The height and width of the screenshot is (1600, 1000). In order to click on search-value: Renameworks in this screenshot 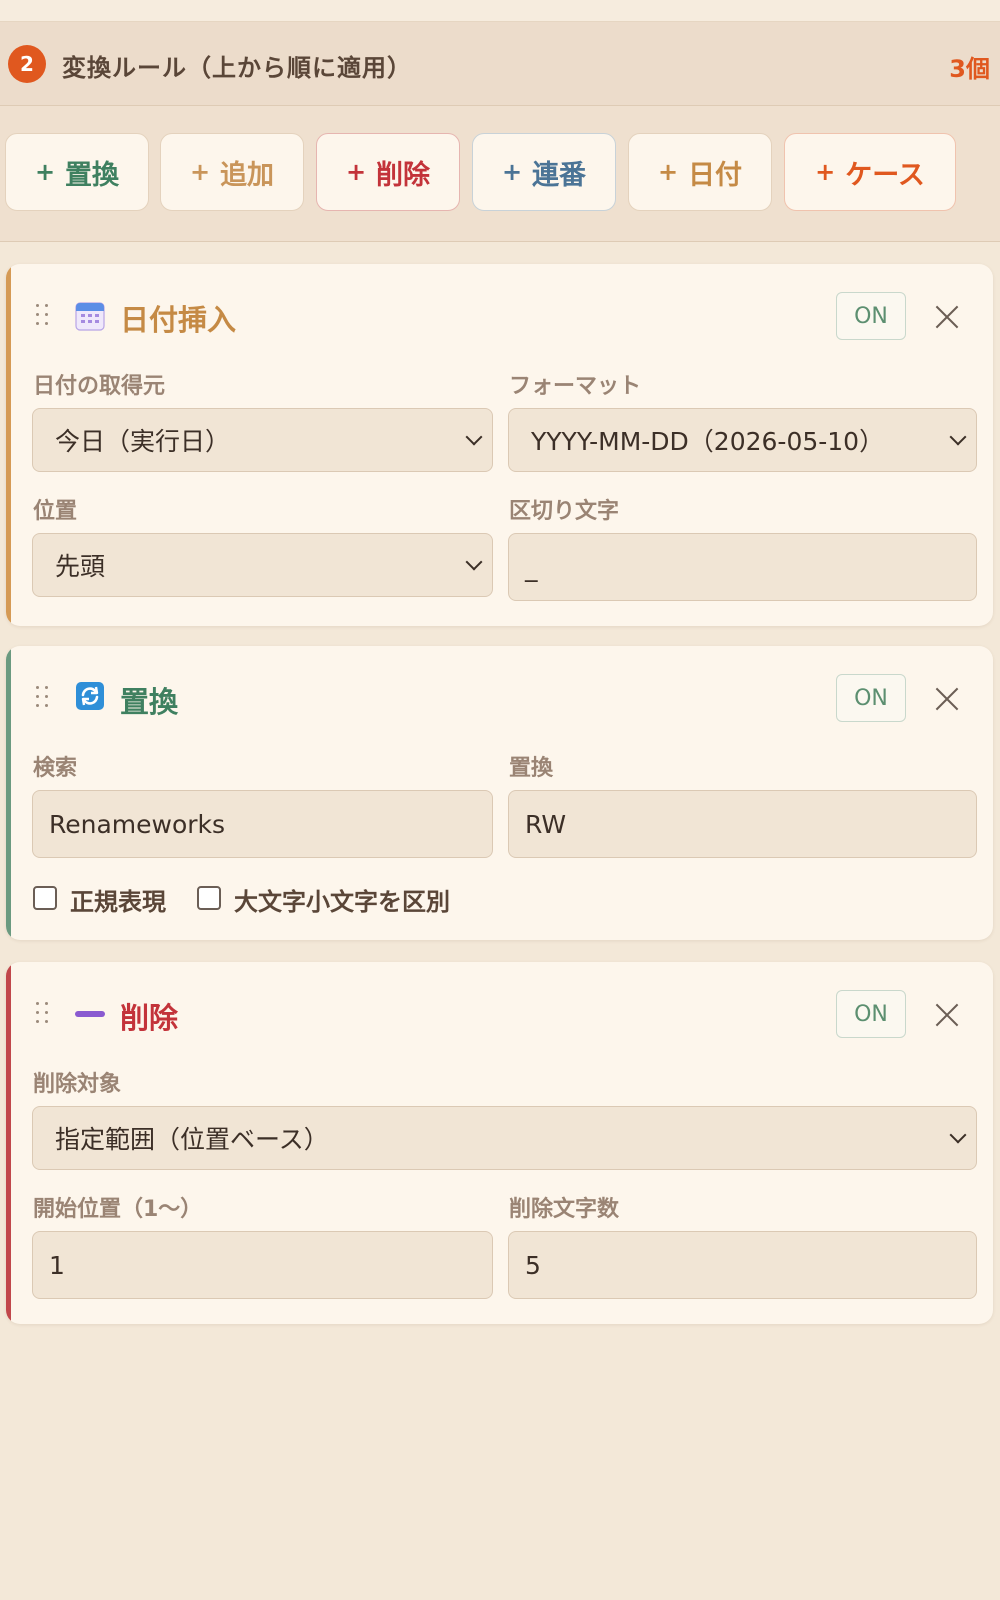, I will do `click(137, 824)`.